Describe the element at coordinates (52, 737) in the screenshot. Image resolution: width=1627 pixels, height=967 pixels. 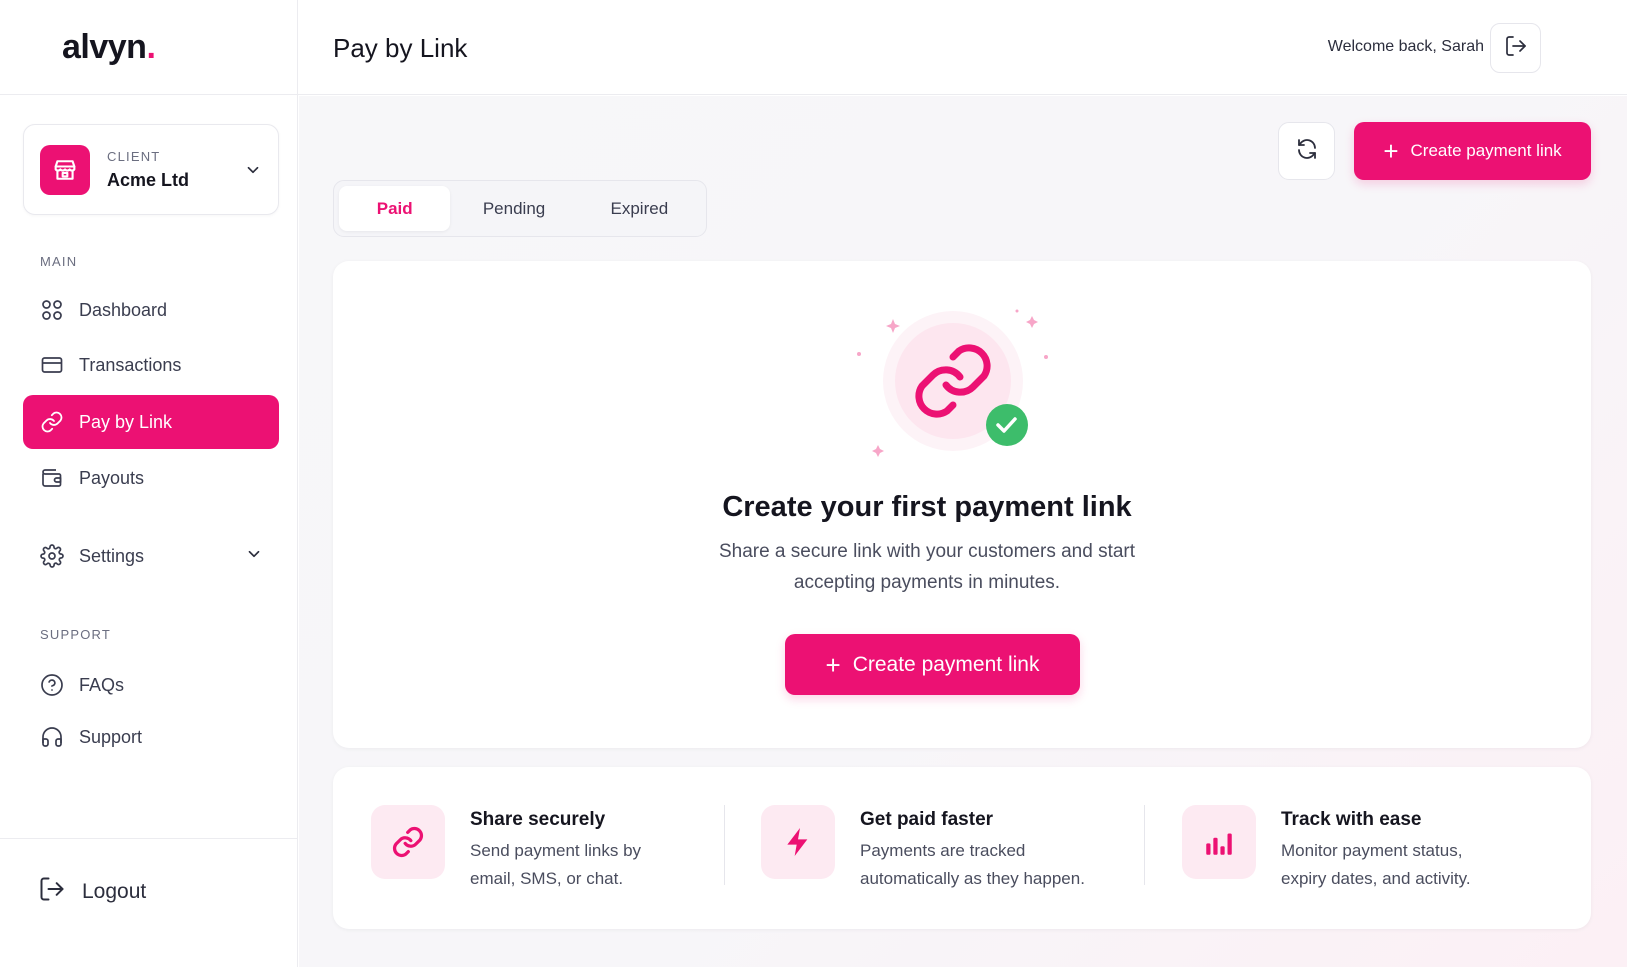
I see `headphones-icon` at that location.